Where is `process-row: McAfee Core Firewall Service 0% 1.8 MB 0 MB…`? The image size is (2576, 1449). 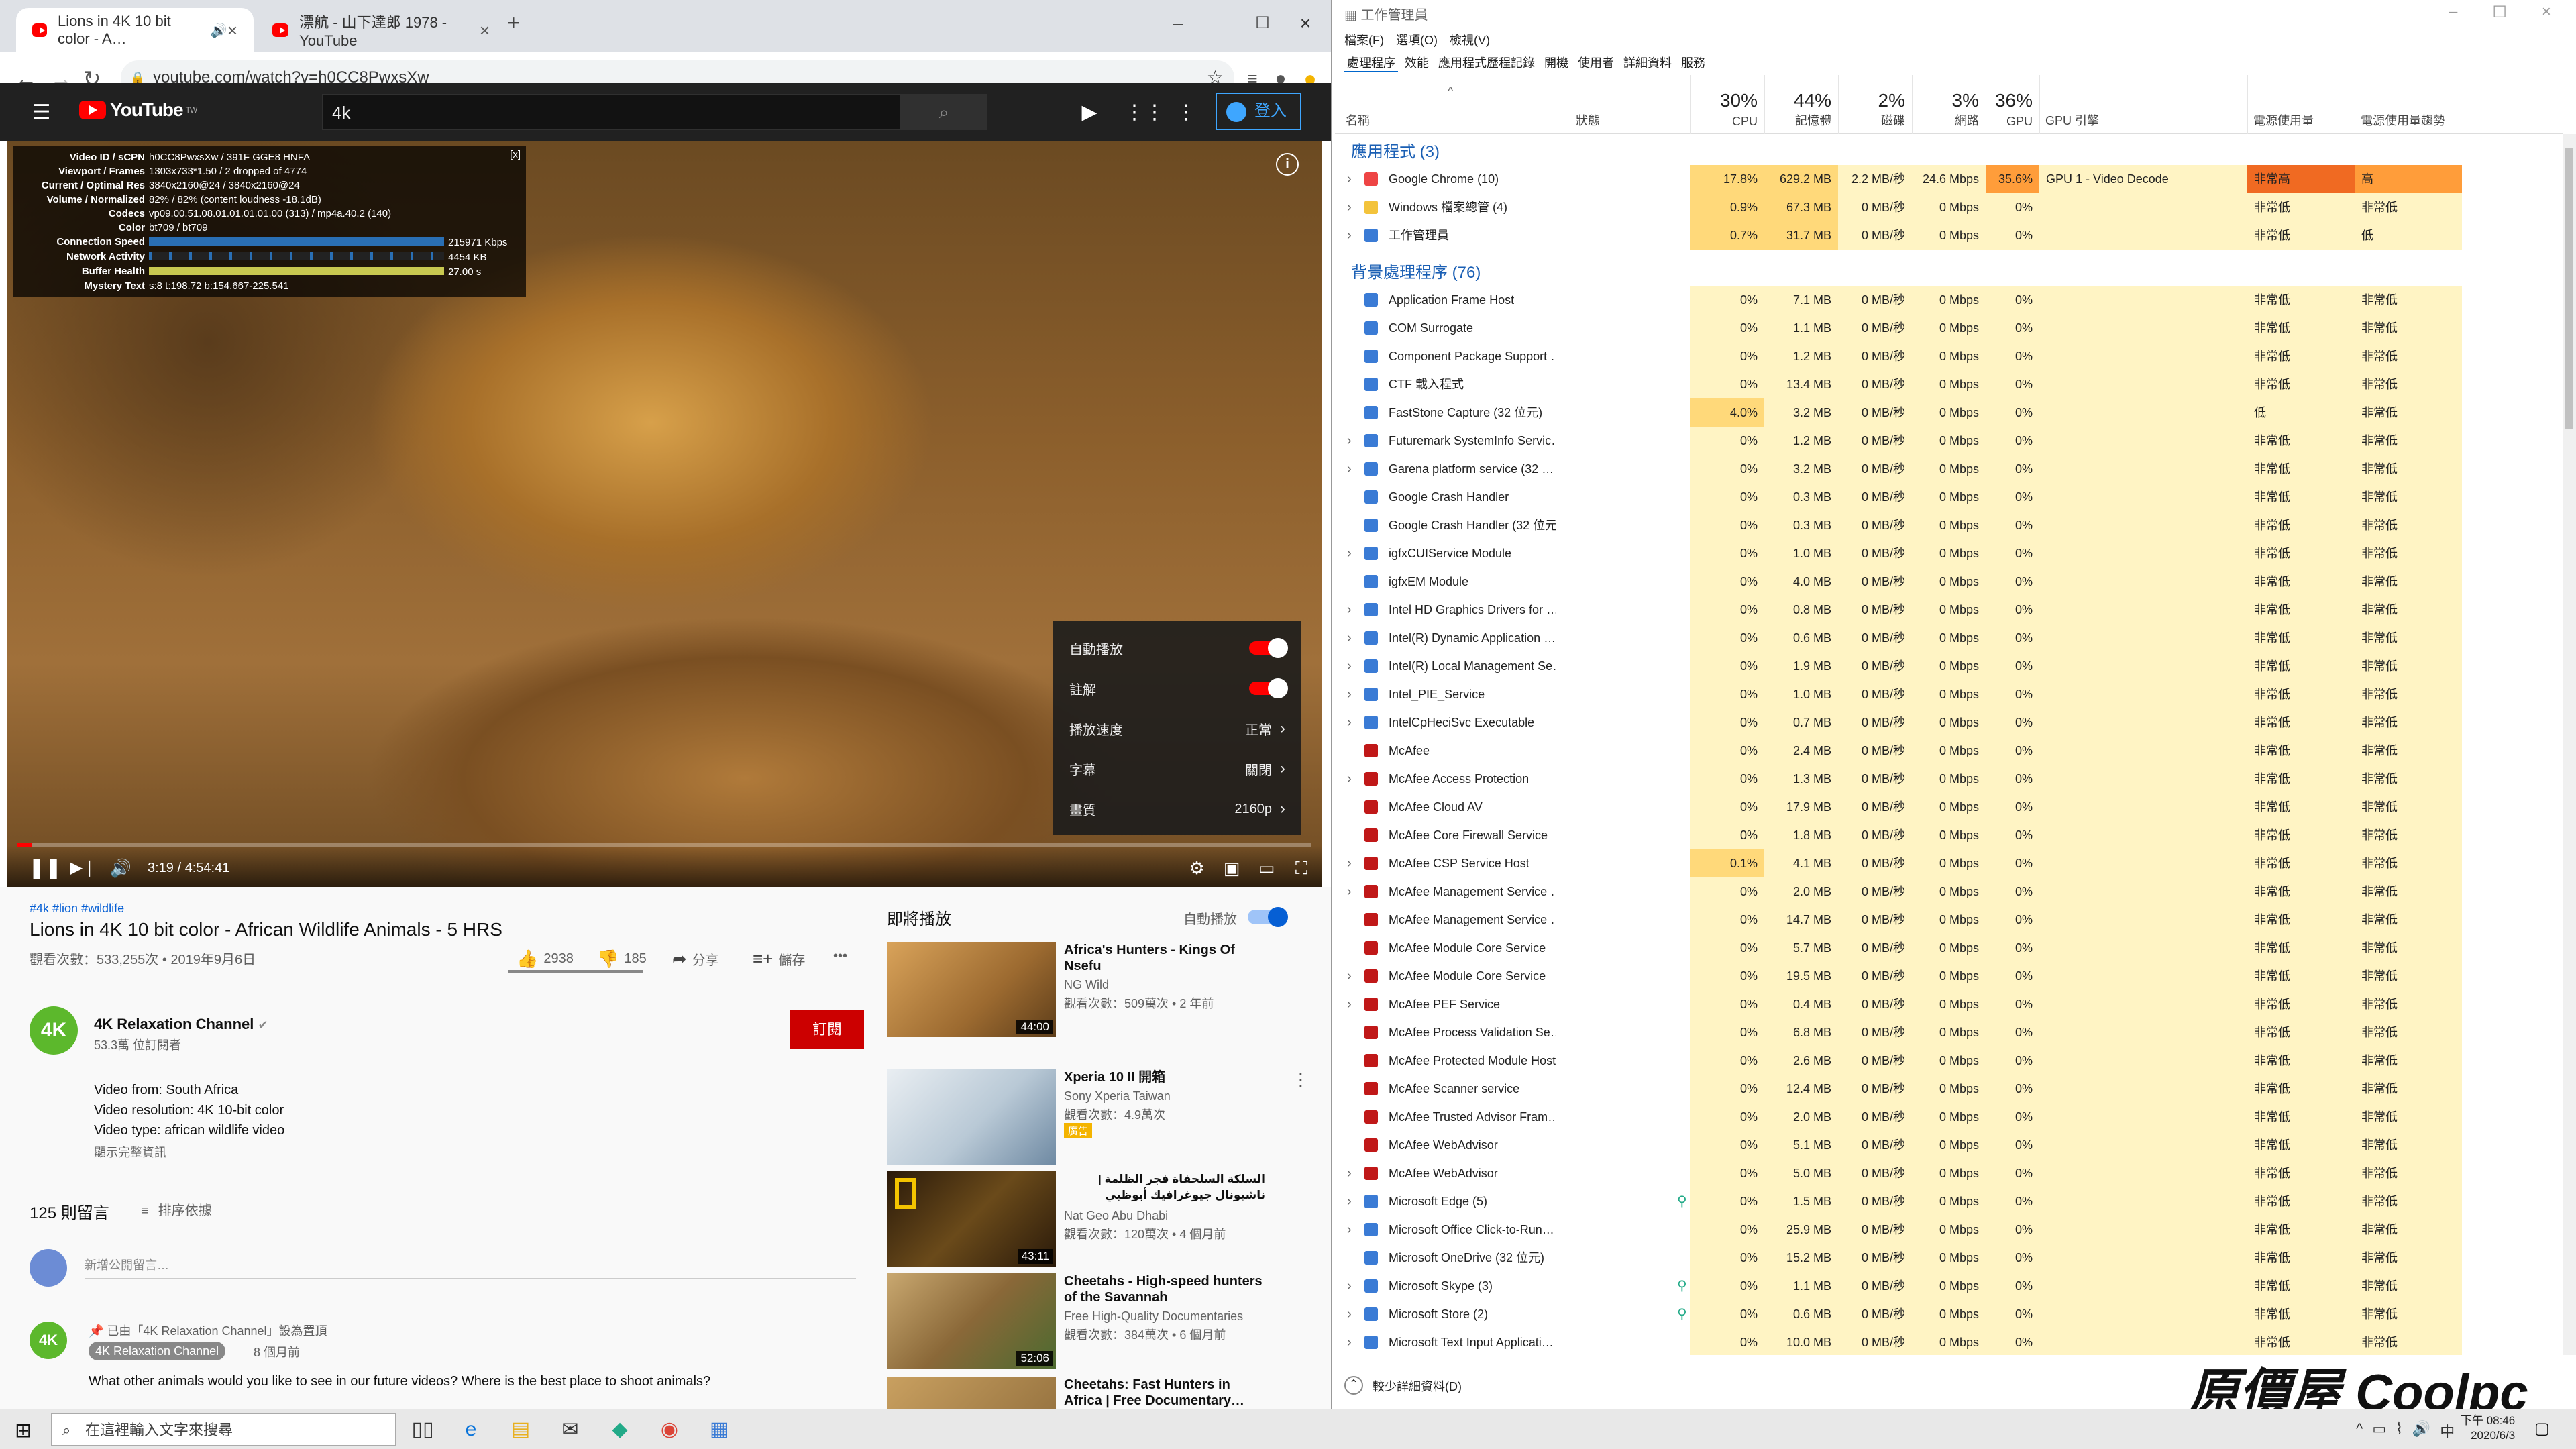
process-row: McAfee Core Firewall Service 0% 1.8 MB 0 MB… is located at coordinates (1949, 835).